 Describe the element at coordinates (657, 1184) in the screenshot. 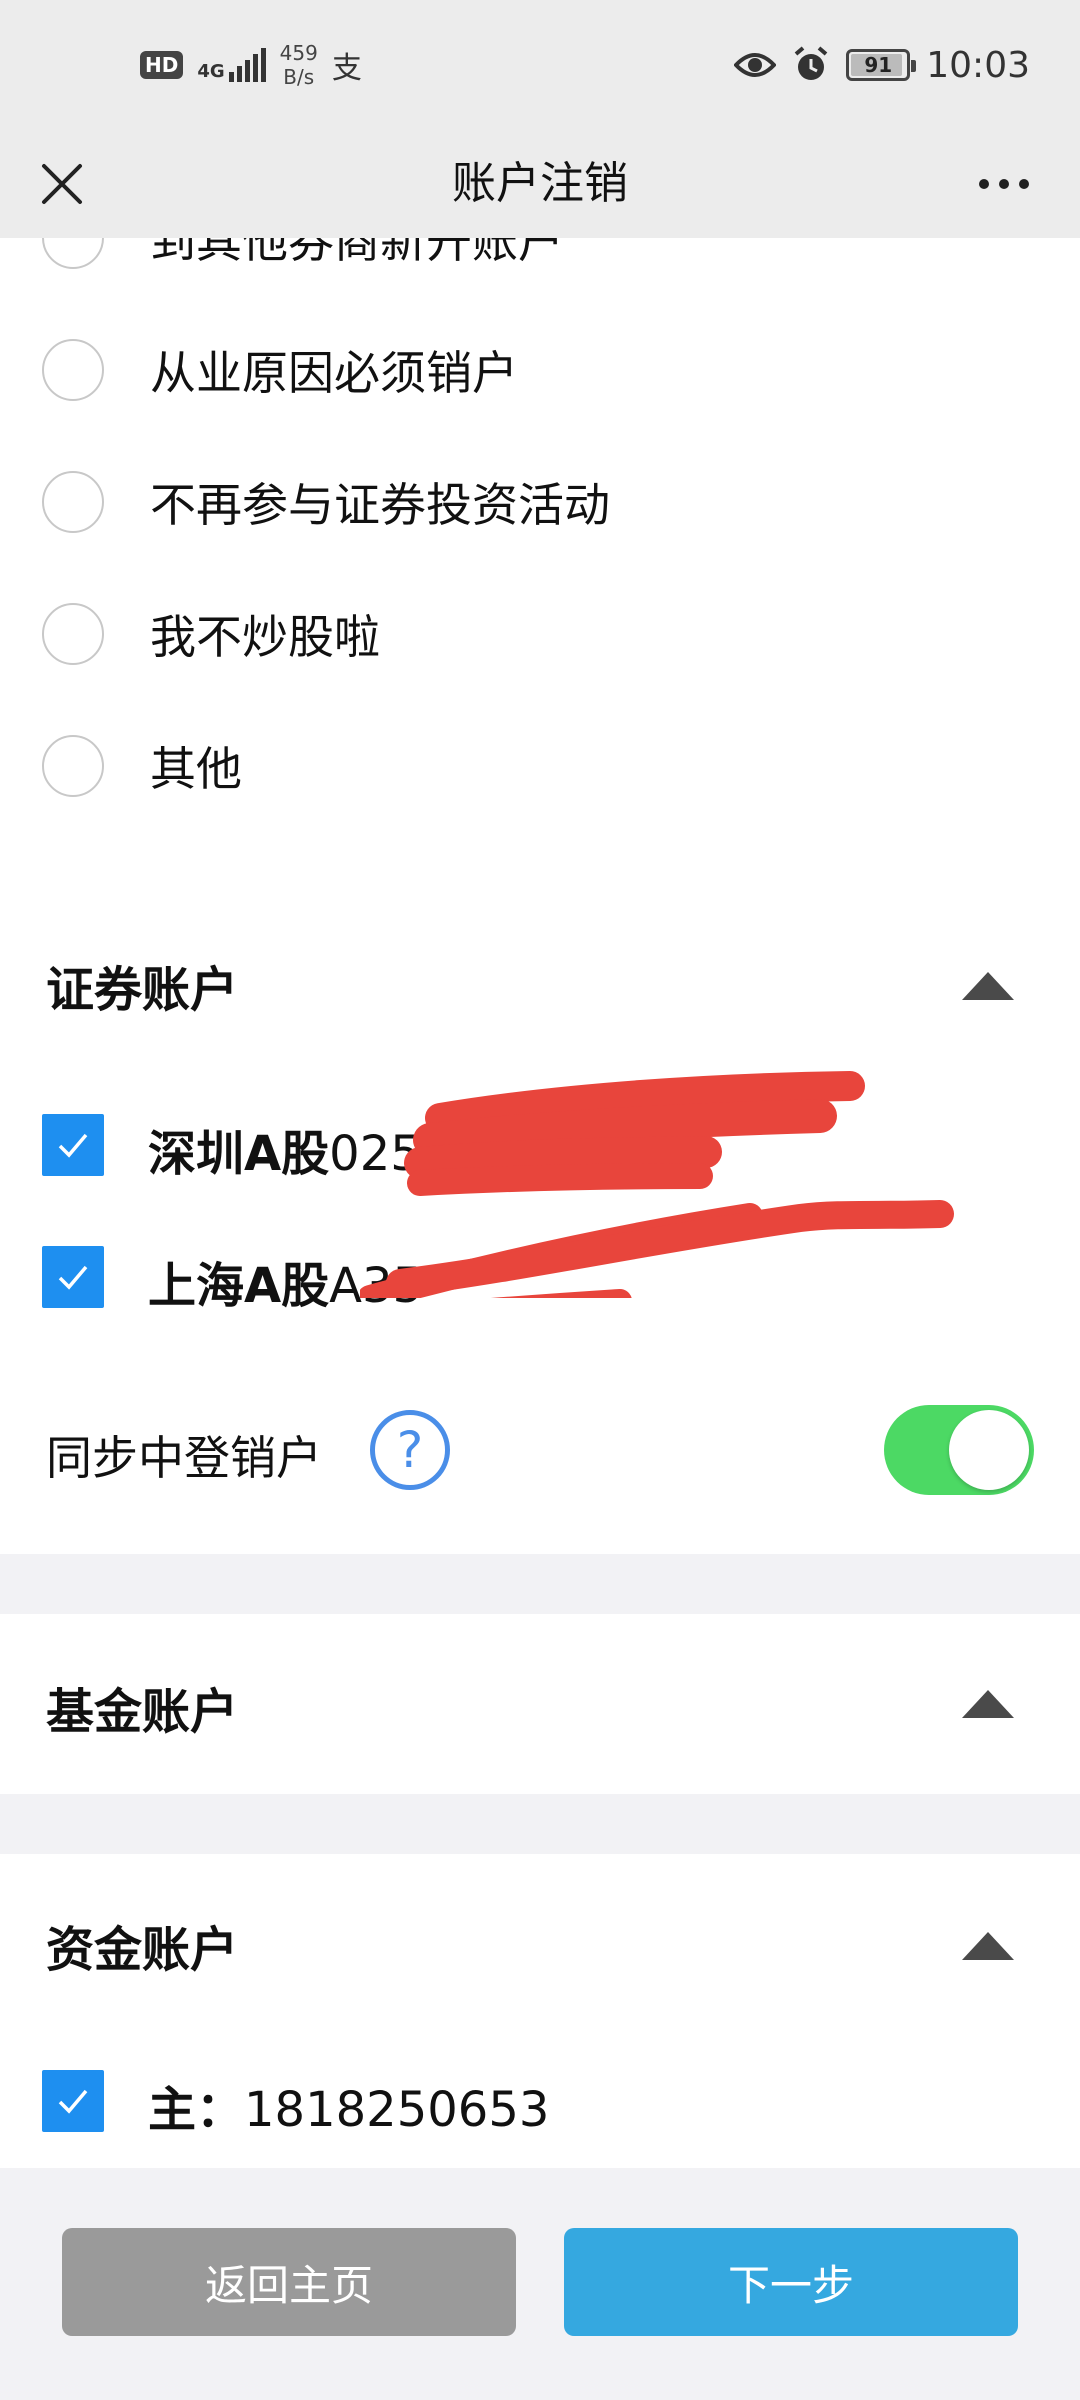

I see `redaction-scribble` at that location.